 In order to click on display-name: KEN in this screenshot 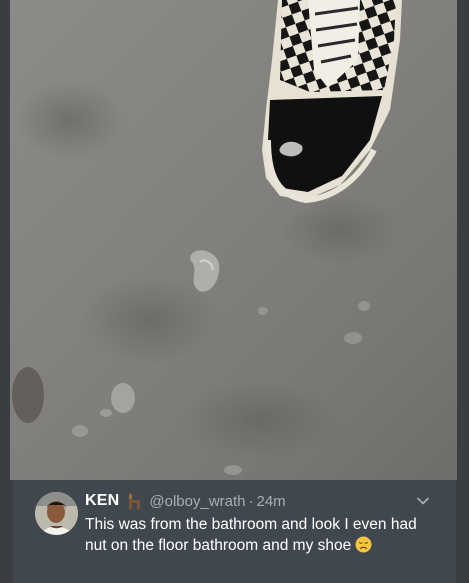, I will do `click(102, 501)`.